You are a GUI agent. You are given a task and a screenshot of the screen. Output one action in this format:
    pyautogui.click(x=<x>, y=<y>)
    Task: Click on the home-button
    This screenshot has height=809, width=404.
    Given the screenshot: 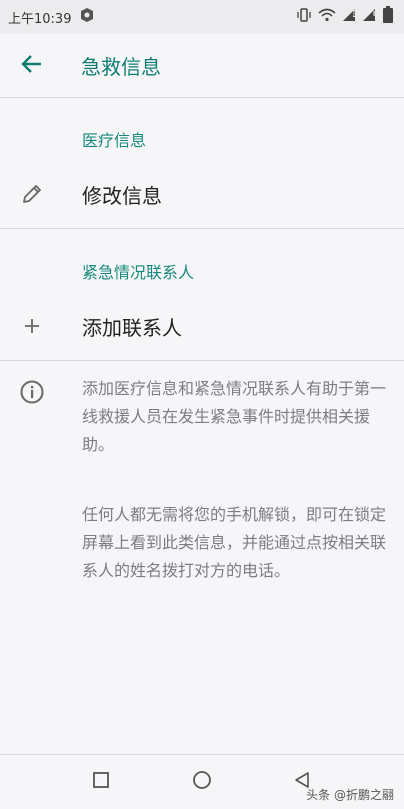 What is the action you would take?
    pyautogui.click(x=202, y=782)
    